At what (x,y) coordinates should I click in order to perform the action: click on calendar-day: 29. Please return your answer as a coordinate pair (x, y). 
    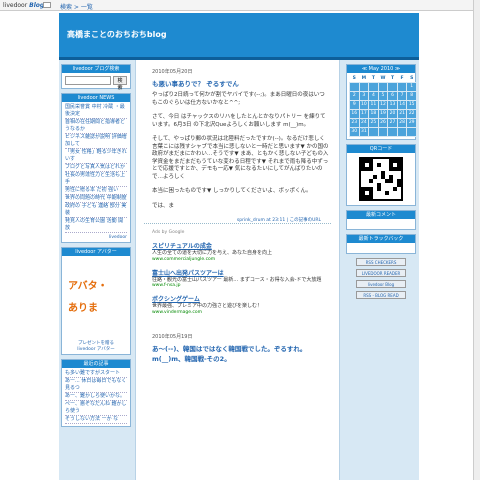
    Looking at the image, I should click on (411, 122).